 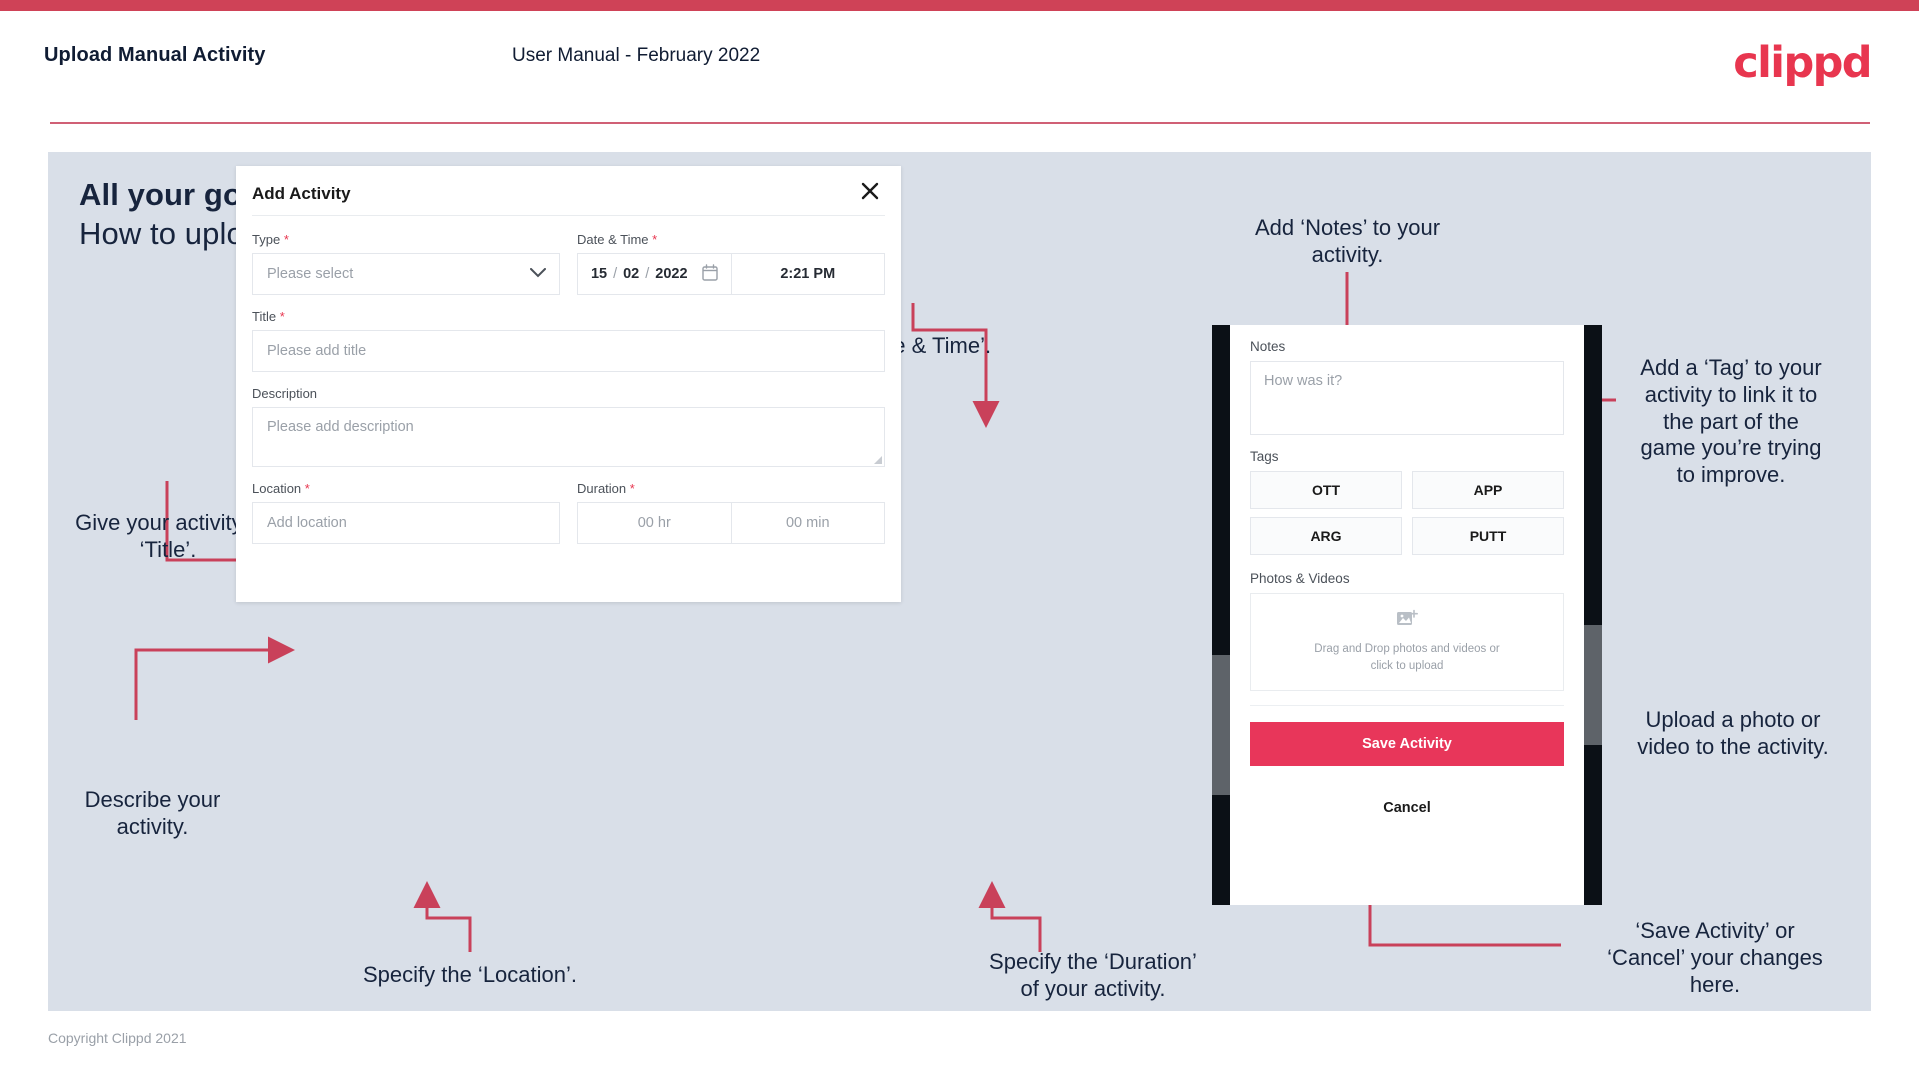 What do you see at coordinates (1407, 705) in the screenshot?
I see `phone-divider` at bounding box center [1407, 705].